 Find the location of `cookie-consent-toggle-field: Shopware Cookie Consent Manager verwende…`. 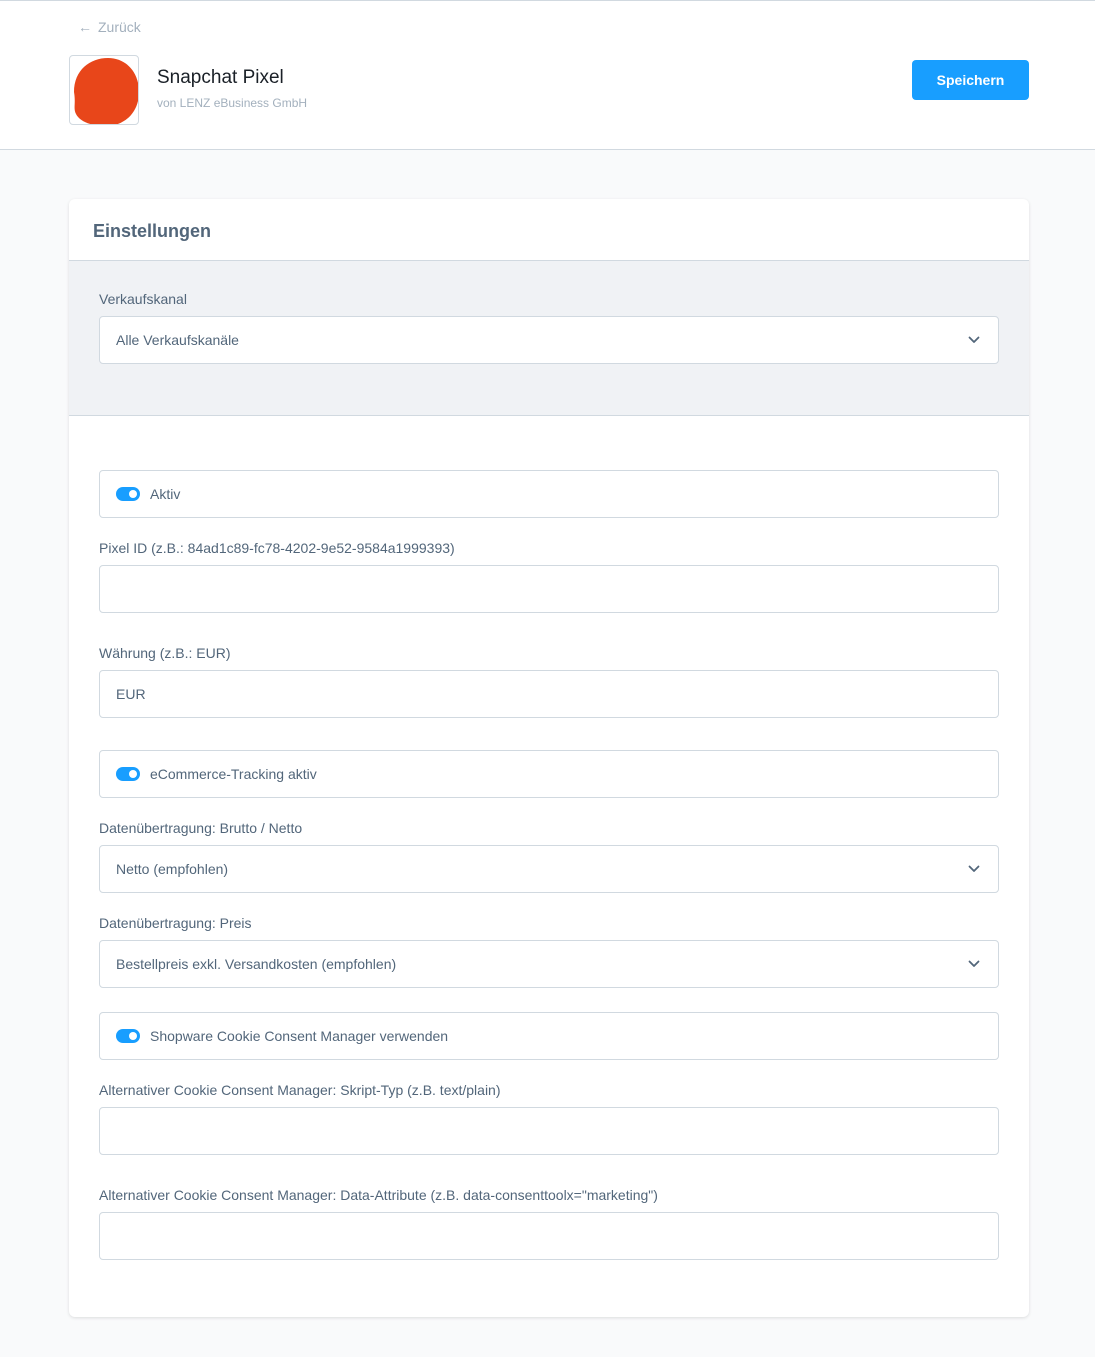

cookie-consent-toggle-field: Shopware Cookie Consent Manager verwende… is located at coordinates (549, 1036).